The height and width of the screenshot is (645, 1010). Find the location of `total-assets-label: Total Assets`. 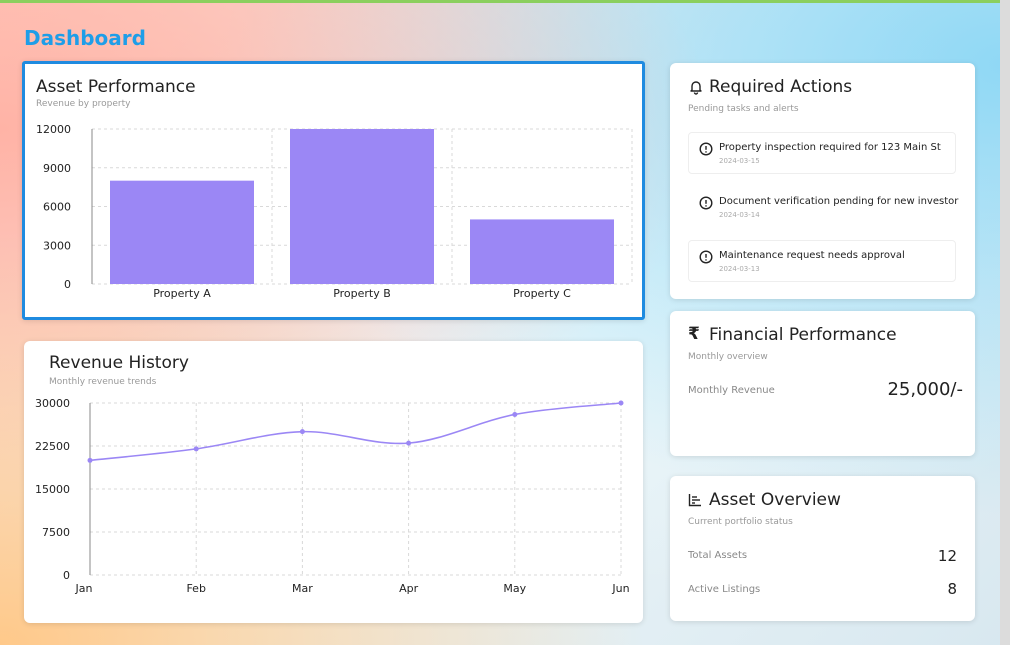

total-assets-label: Total Assets is located at coordinates (718, 555).